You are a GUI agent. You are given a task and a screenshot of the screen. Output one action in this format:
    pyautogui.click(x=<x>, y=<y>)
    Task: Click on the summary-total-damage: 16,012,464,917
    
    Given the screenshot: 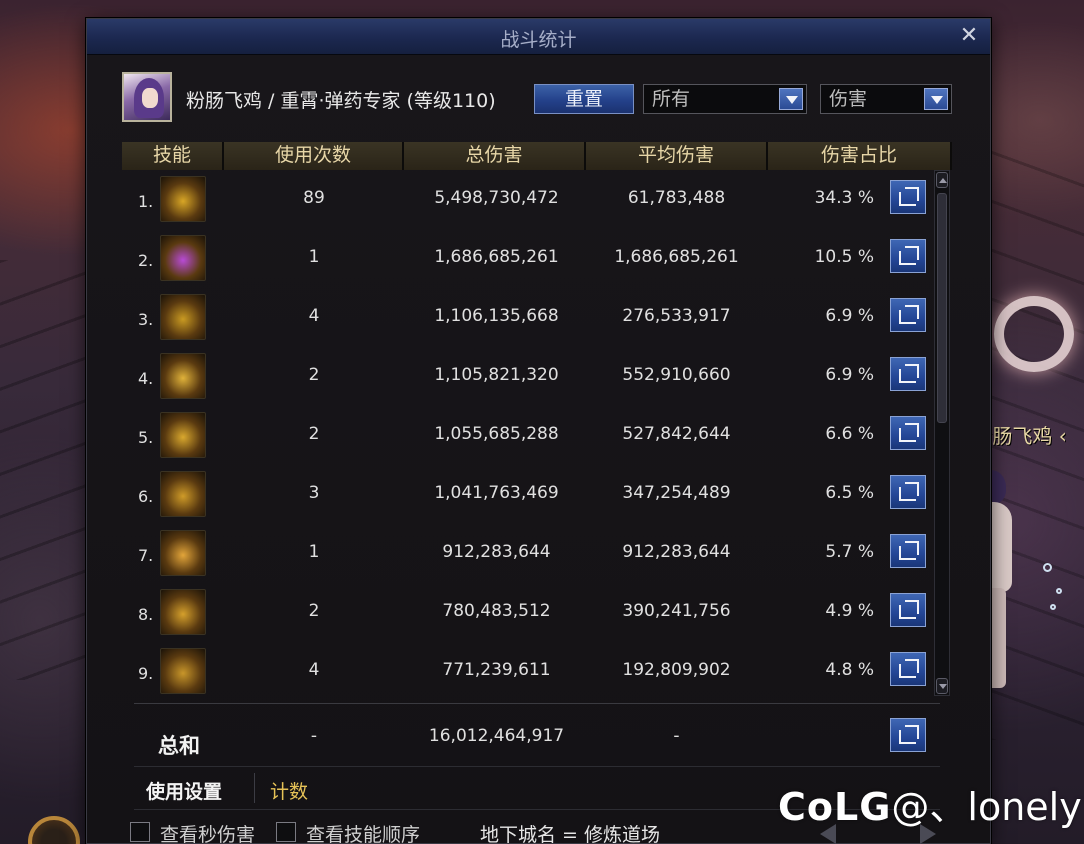 What is the action you would take?
    pyautogui.click(x=496, y=736)
    